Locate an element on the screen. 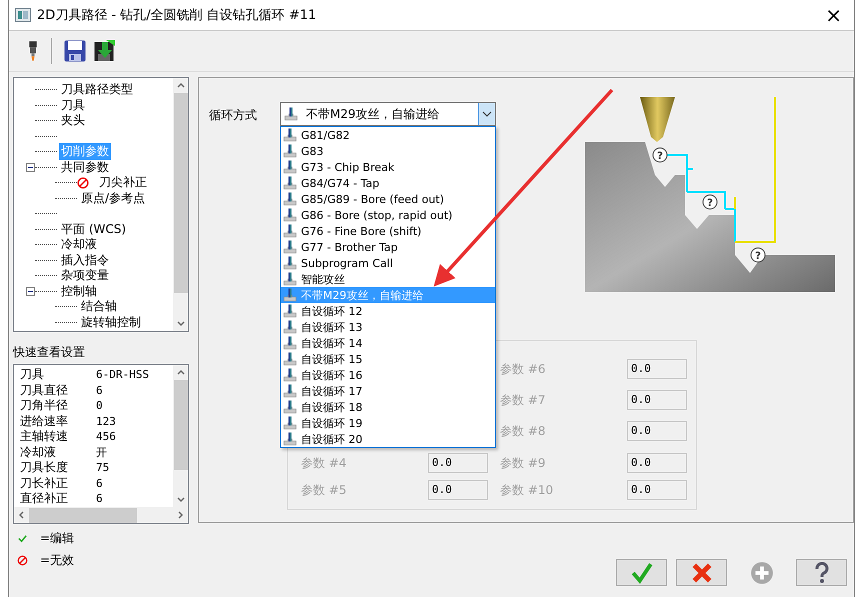 This screenshot has height=597, width=865. dropdown-option: G76 - Fine Bore (shift) is located at coordinates (388, 231).